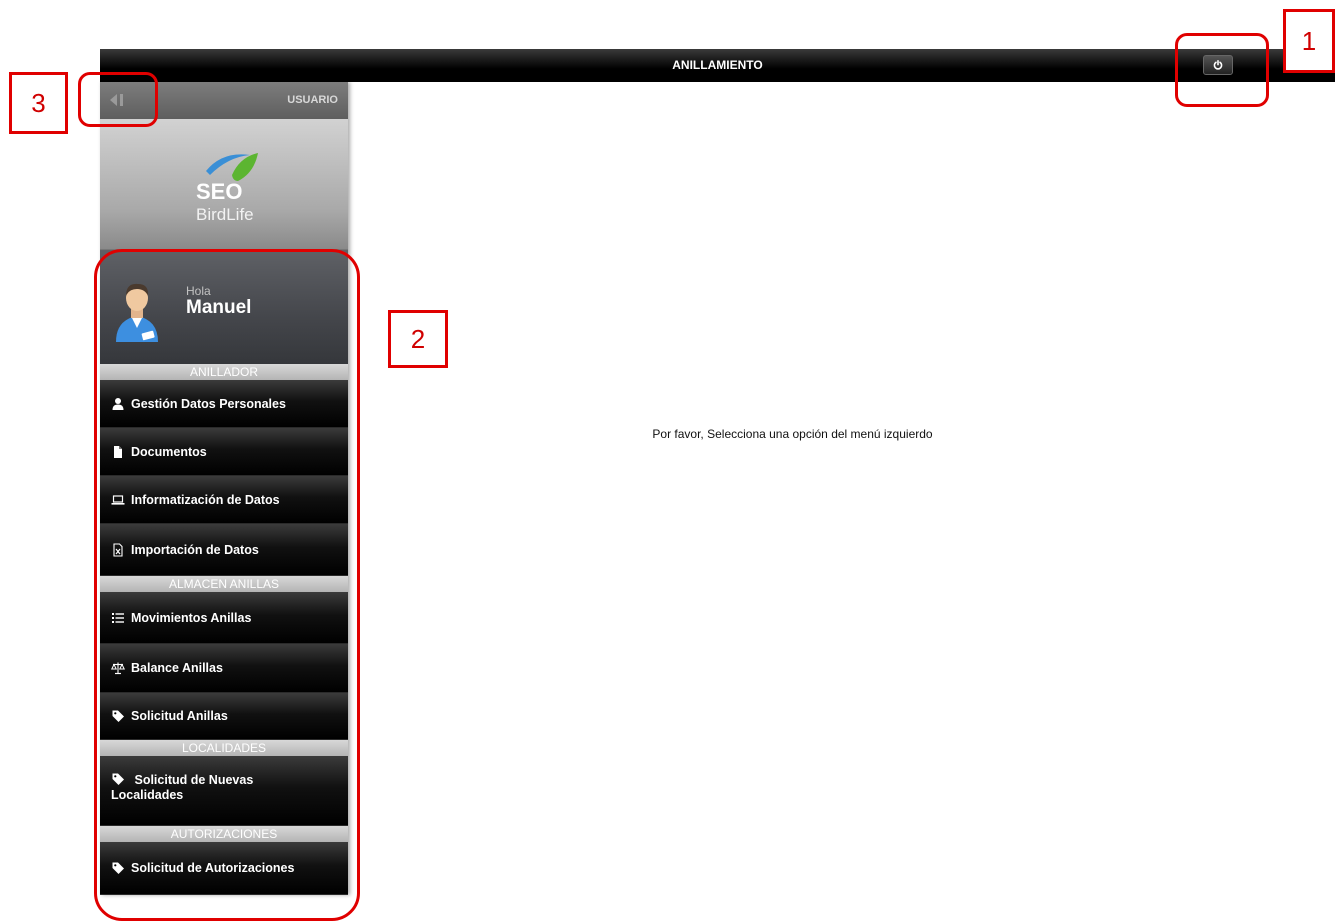 This screenshot has width=1335, height=921. What do you see at coordinates (118, 99) in the screenshot?
I see `callout-3-ring` at bounding box center [118, 99].